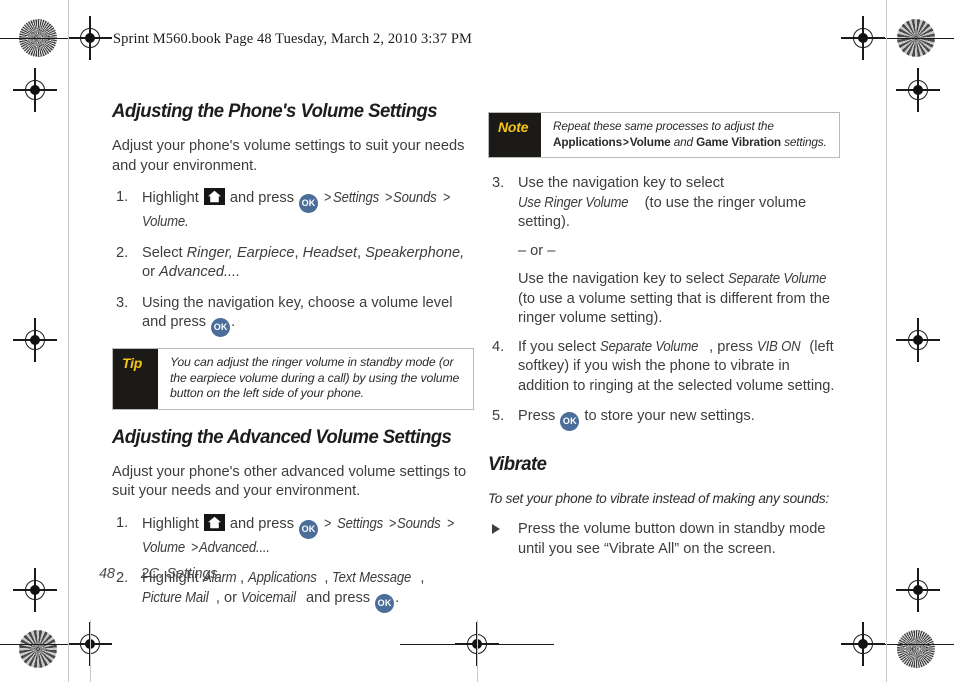 The image size is (954, 682). What do you see at coordinates (587, 141) in the screenshot?
I see `note-menu-applications: Applications` at bounding box center [587, 141].